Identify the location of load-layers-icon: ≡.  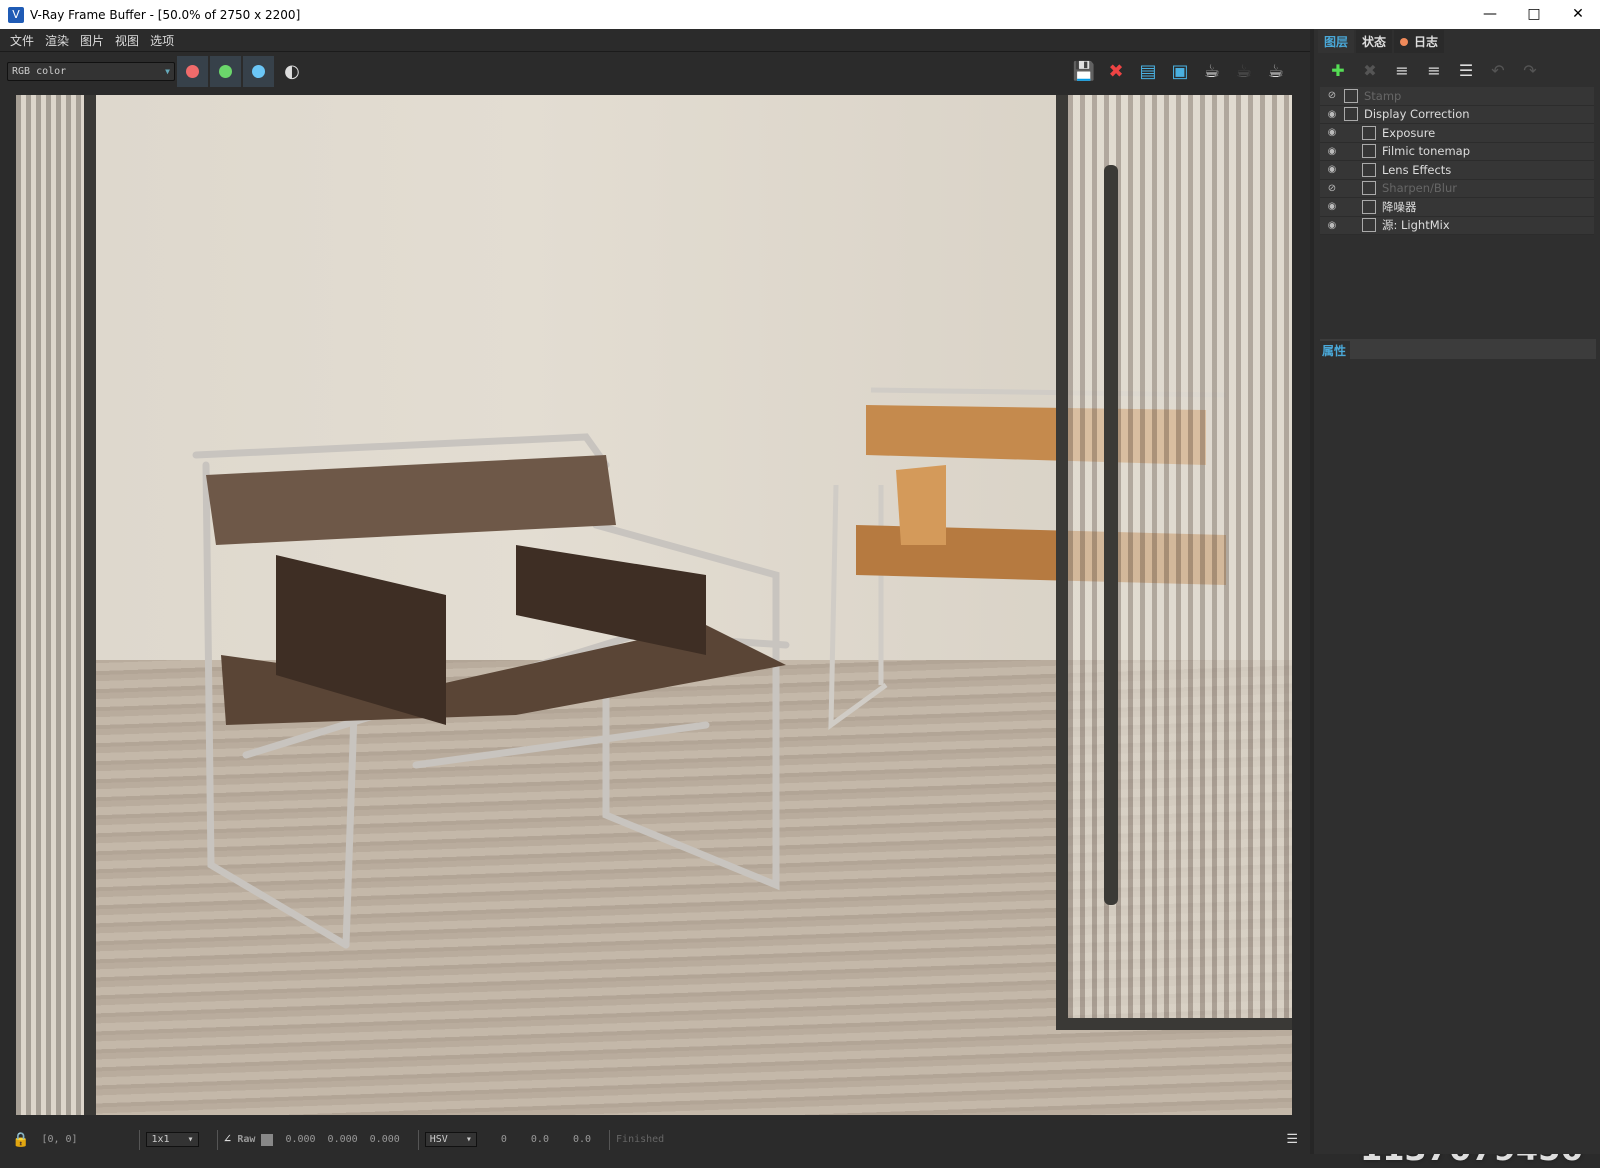
(1434, 70).